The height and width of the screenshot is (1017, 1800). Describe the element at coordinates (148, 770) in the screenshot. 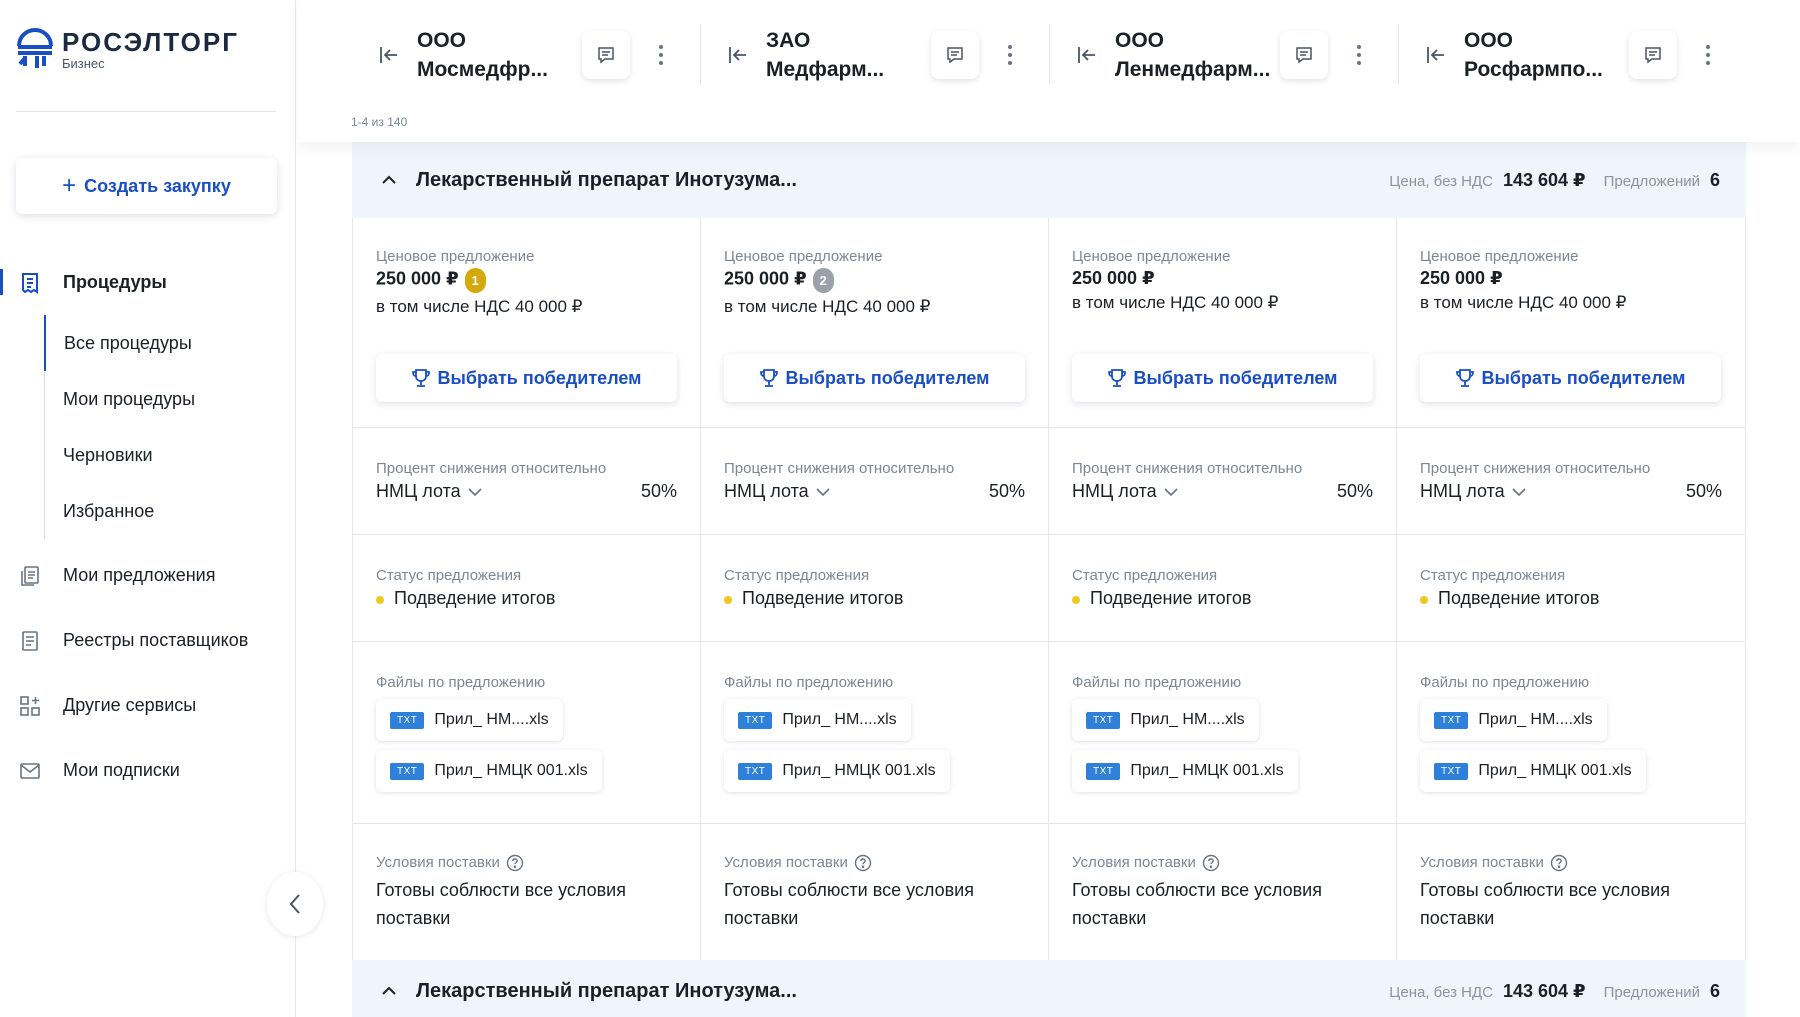

I see `sidebar-item-subscriptions: Мои подписки` at that location.